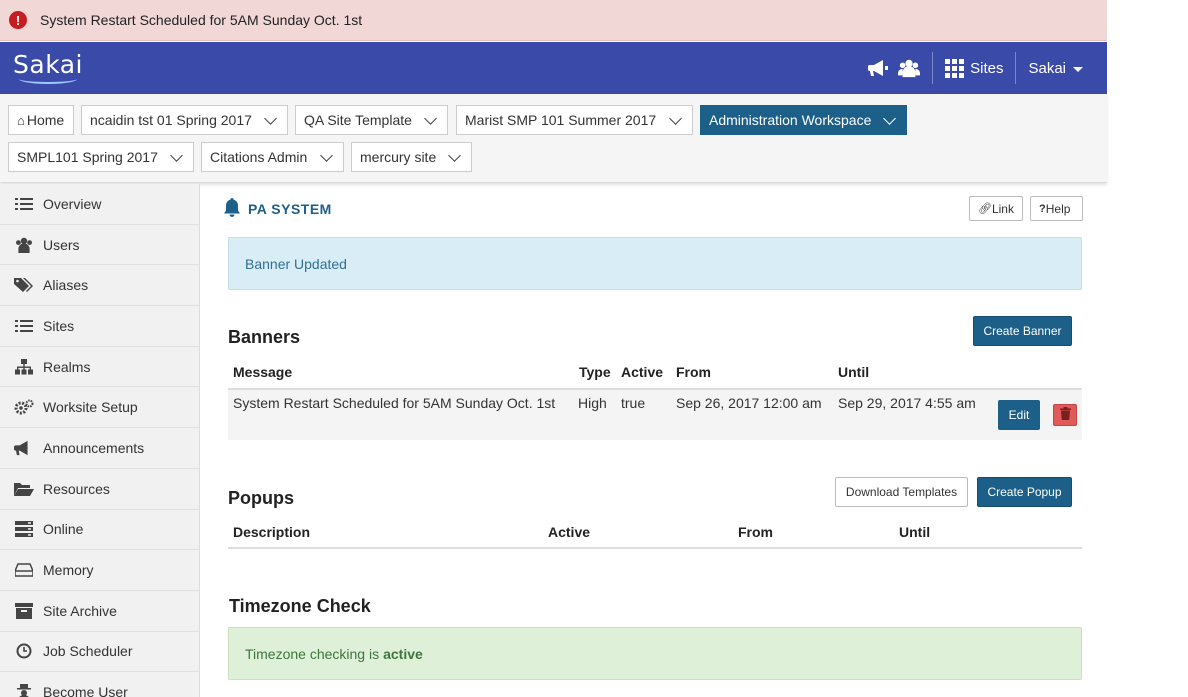 This screenshot has width=1188, height=697. I want to click on delete-banner-button, so click(1065, 415).